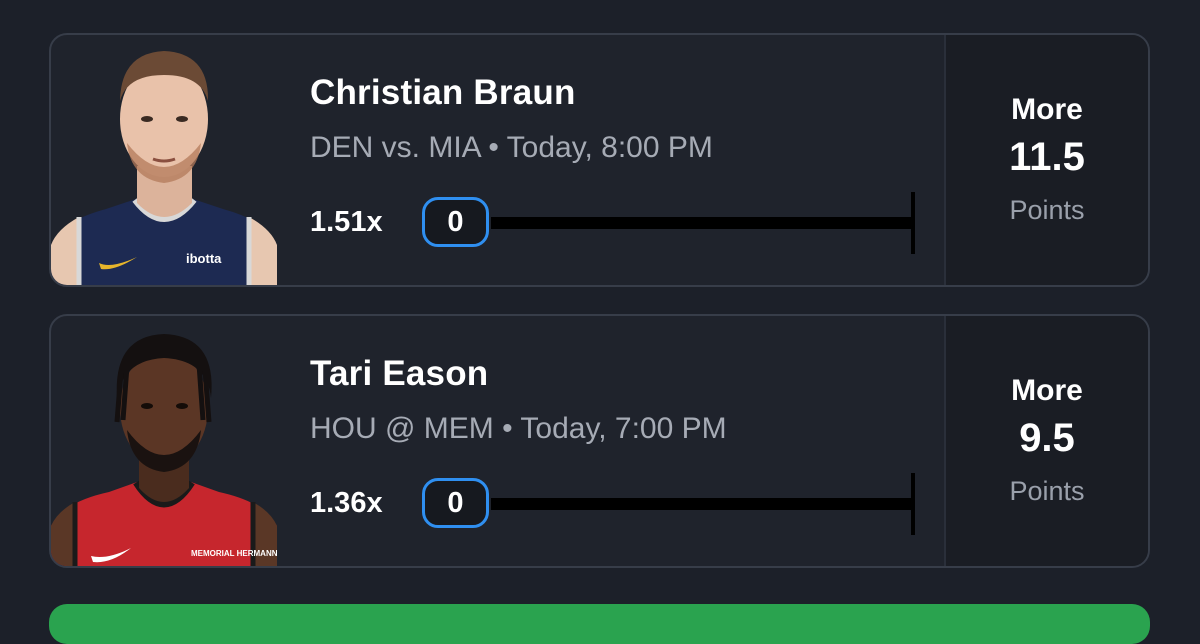  I want to click on player-name: Christian Braun, so click(443, 92).